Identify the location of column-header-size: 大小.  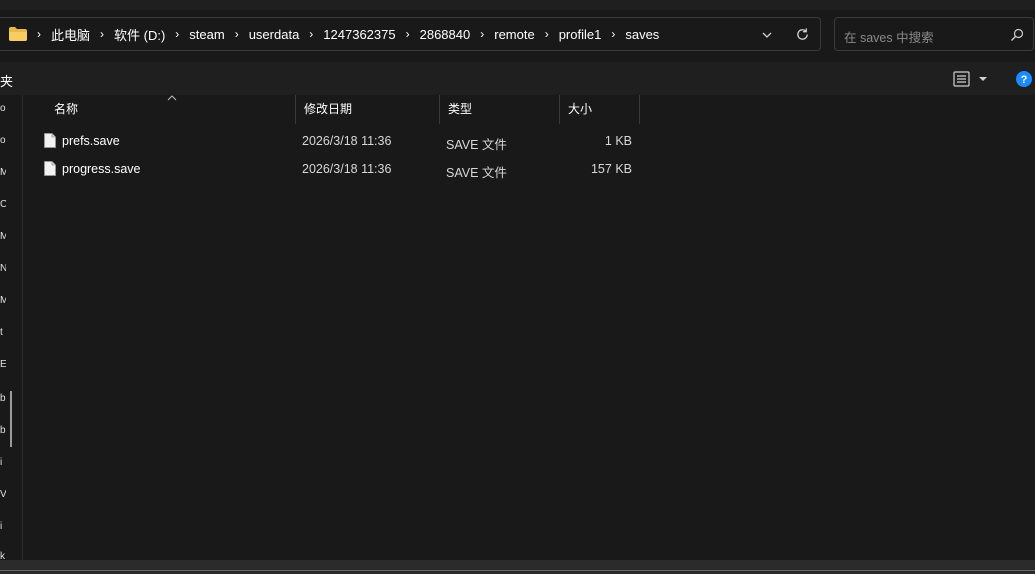
(600, 109).